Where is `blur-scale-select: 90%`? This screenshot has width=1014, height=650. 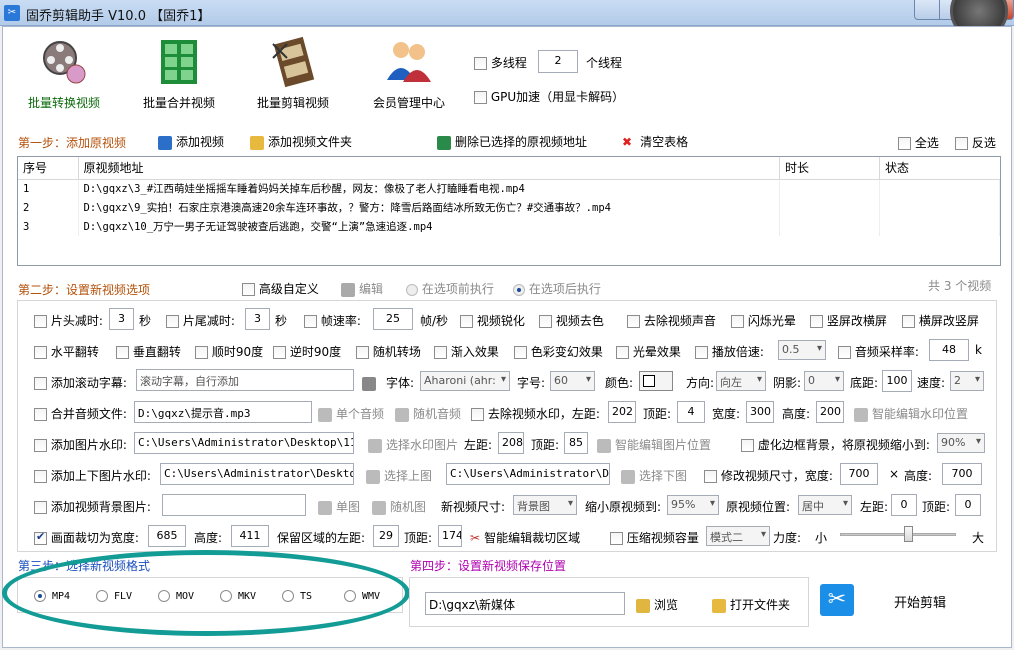
blur-scale-select: 90% is located at coordinates (961, 443).